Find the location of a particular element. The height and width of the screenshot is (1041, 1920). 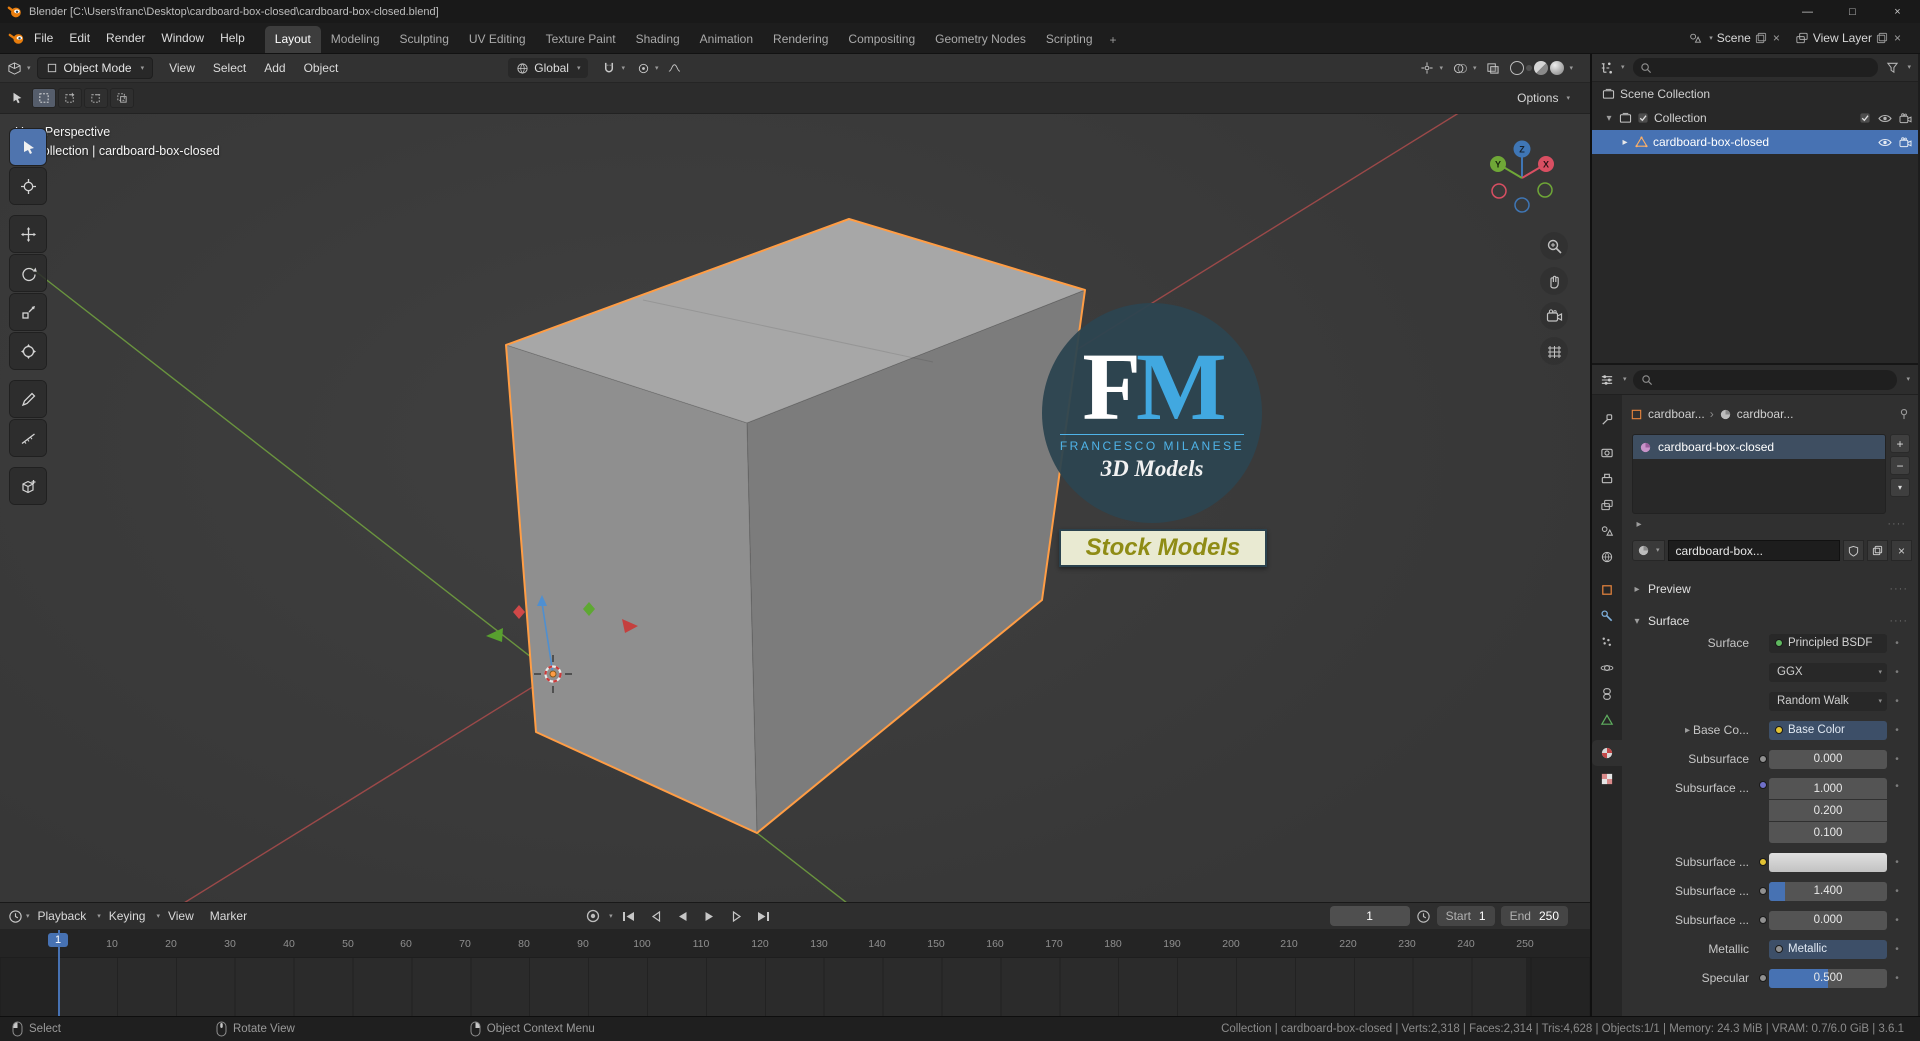

auto-key-record-icon is located at coordinates (593, 916).